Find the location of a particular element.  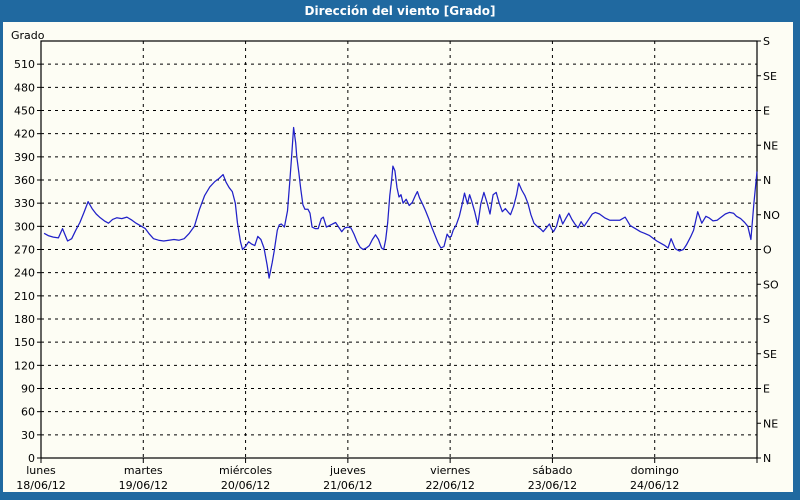

y-tick-label: 60 is located at coordinates (28, 412).